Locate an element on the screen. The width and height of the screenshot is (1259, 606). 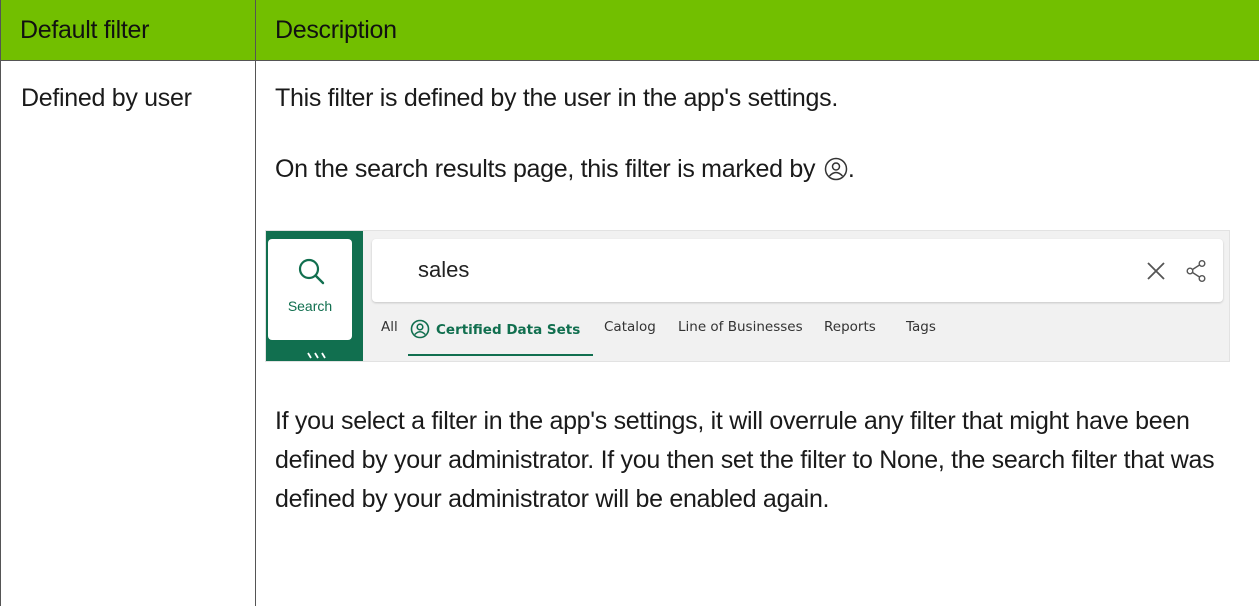
column-divider is located at coordinates (255, 303).